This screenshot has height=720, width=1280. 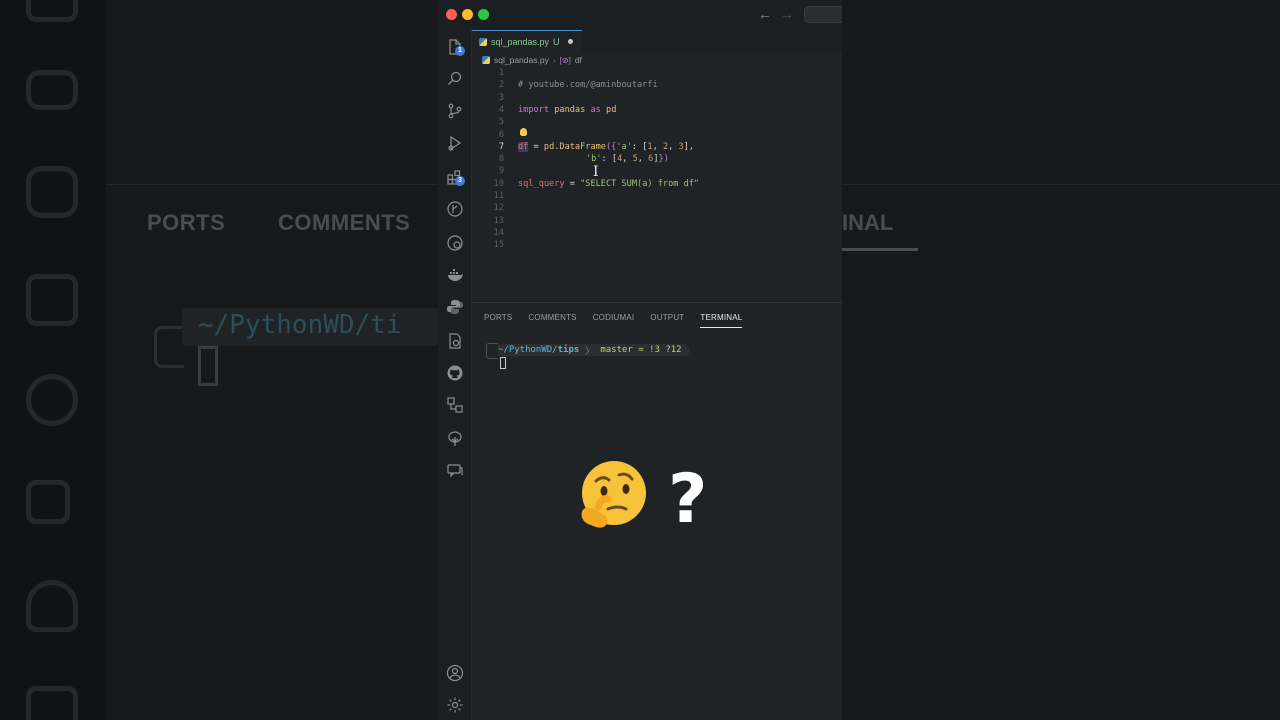 I want to click on terminal-cursor, so click(x=503, y=363).